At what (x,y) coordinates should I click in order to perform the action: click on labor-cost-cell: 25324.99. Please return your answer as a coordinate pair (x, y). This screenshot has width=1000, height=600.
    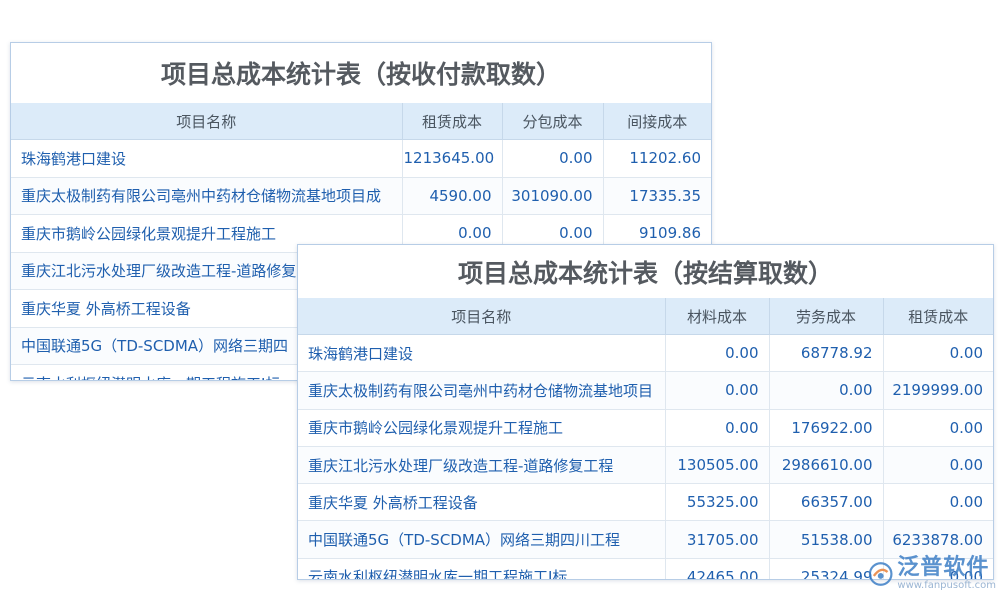
    Looking at the image, I should click on (826, 568).